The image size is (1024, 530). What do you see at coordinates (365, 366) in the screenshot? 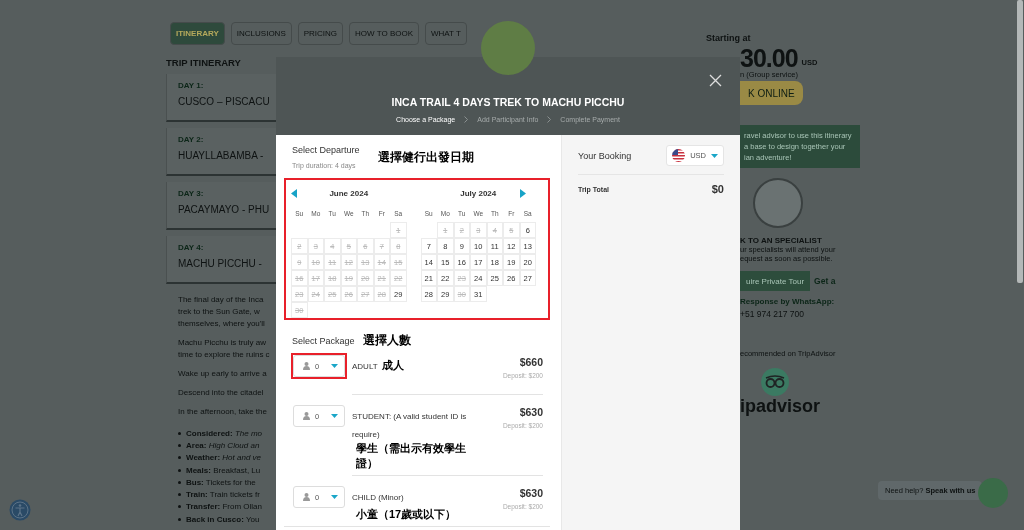
I see `package-label: ADULT` at bounding box center [365, 366].